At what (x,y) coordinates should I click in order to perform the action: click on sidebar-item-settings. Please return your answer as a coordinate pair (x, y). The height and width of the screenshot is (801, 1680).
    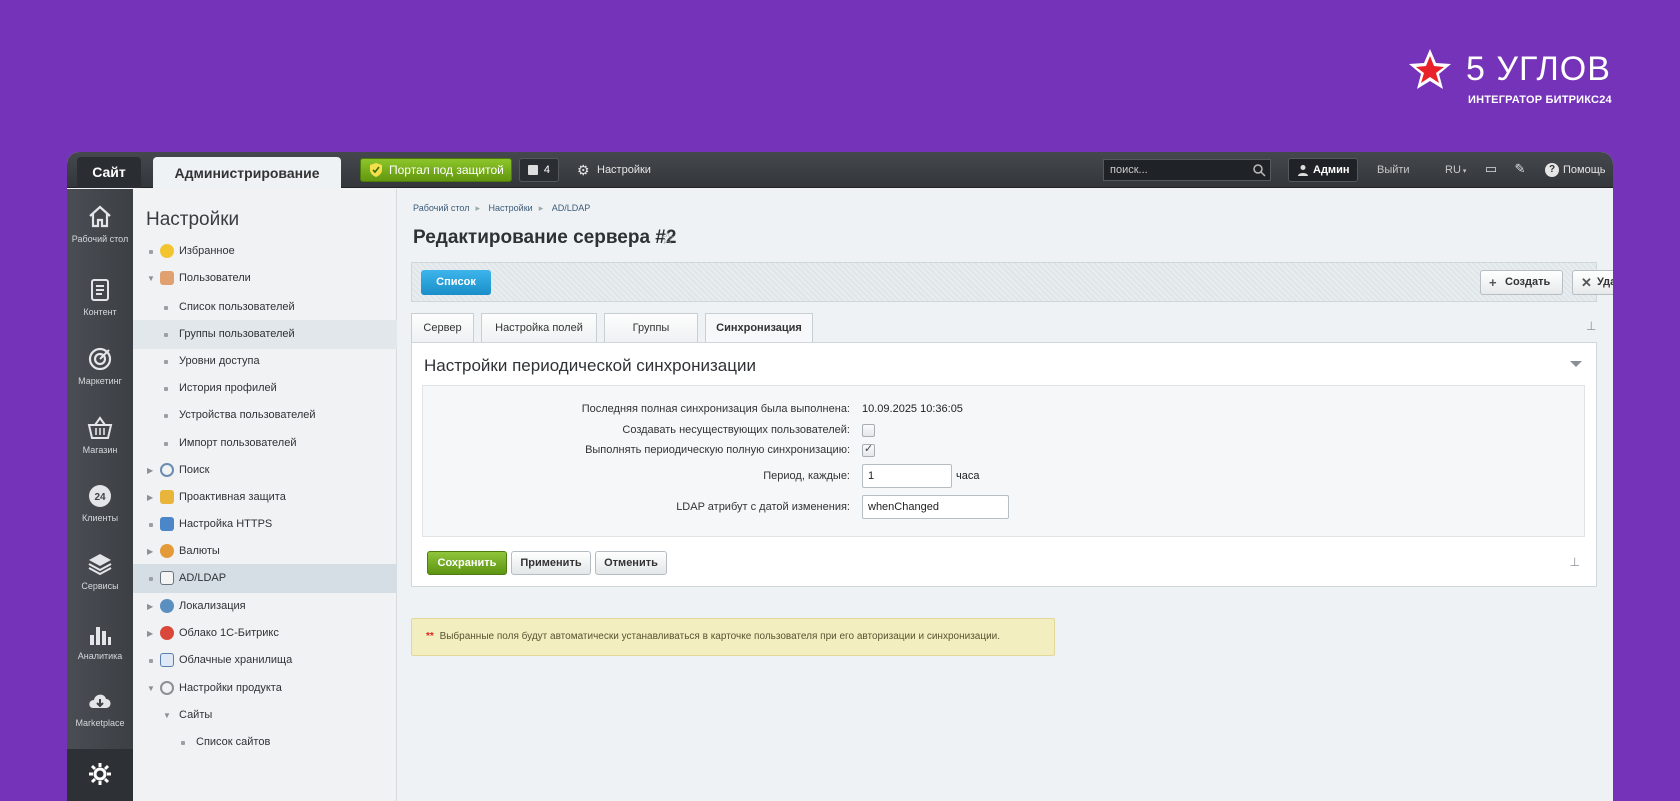
    Looking at the image, I should click on (100, 775).